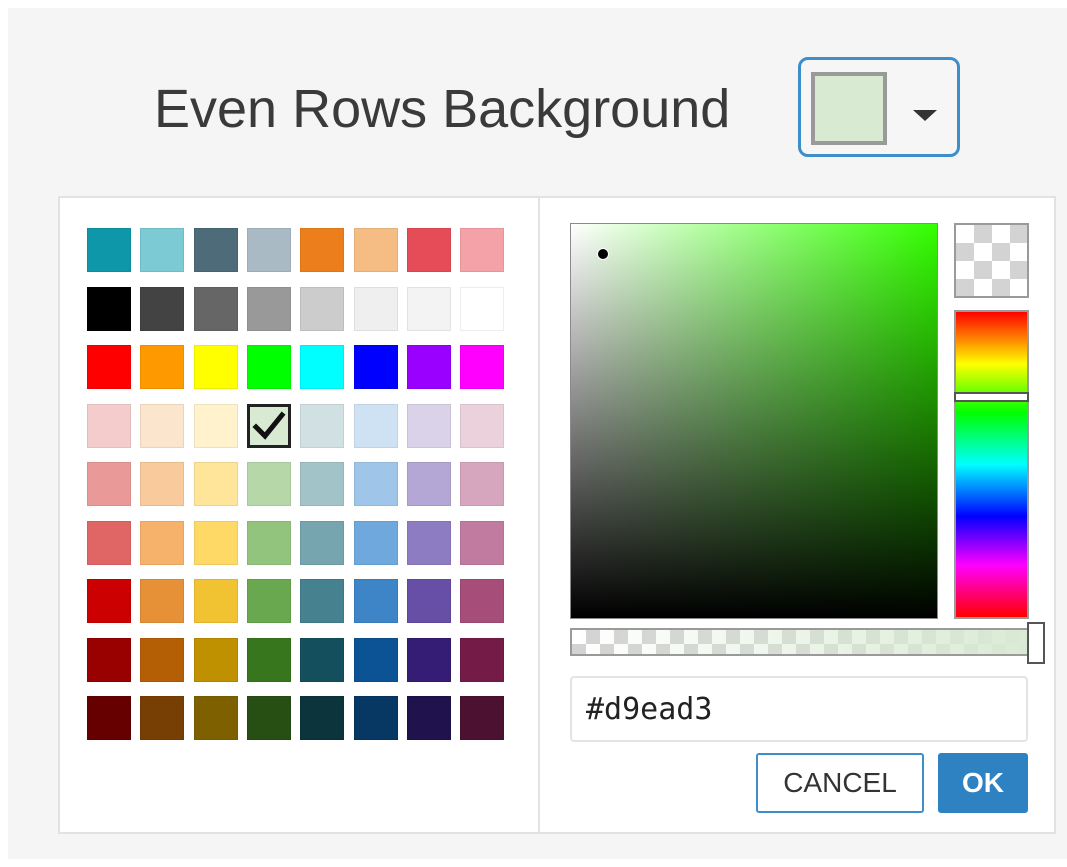 This screenshot has height=867, width=1067. What do you see at coordinates (603, 254) in the screenshot?
I see `saturation-brightness-handle` at bounding box center [603, 254].